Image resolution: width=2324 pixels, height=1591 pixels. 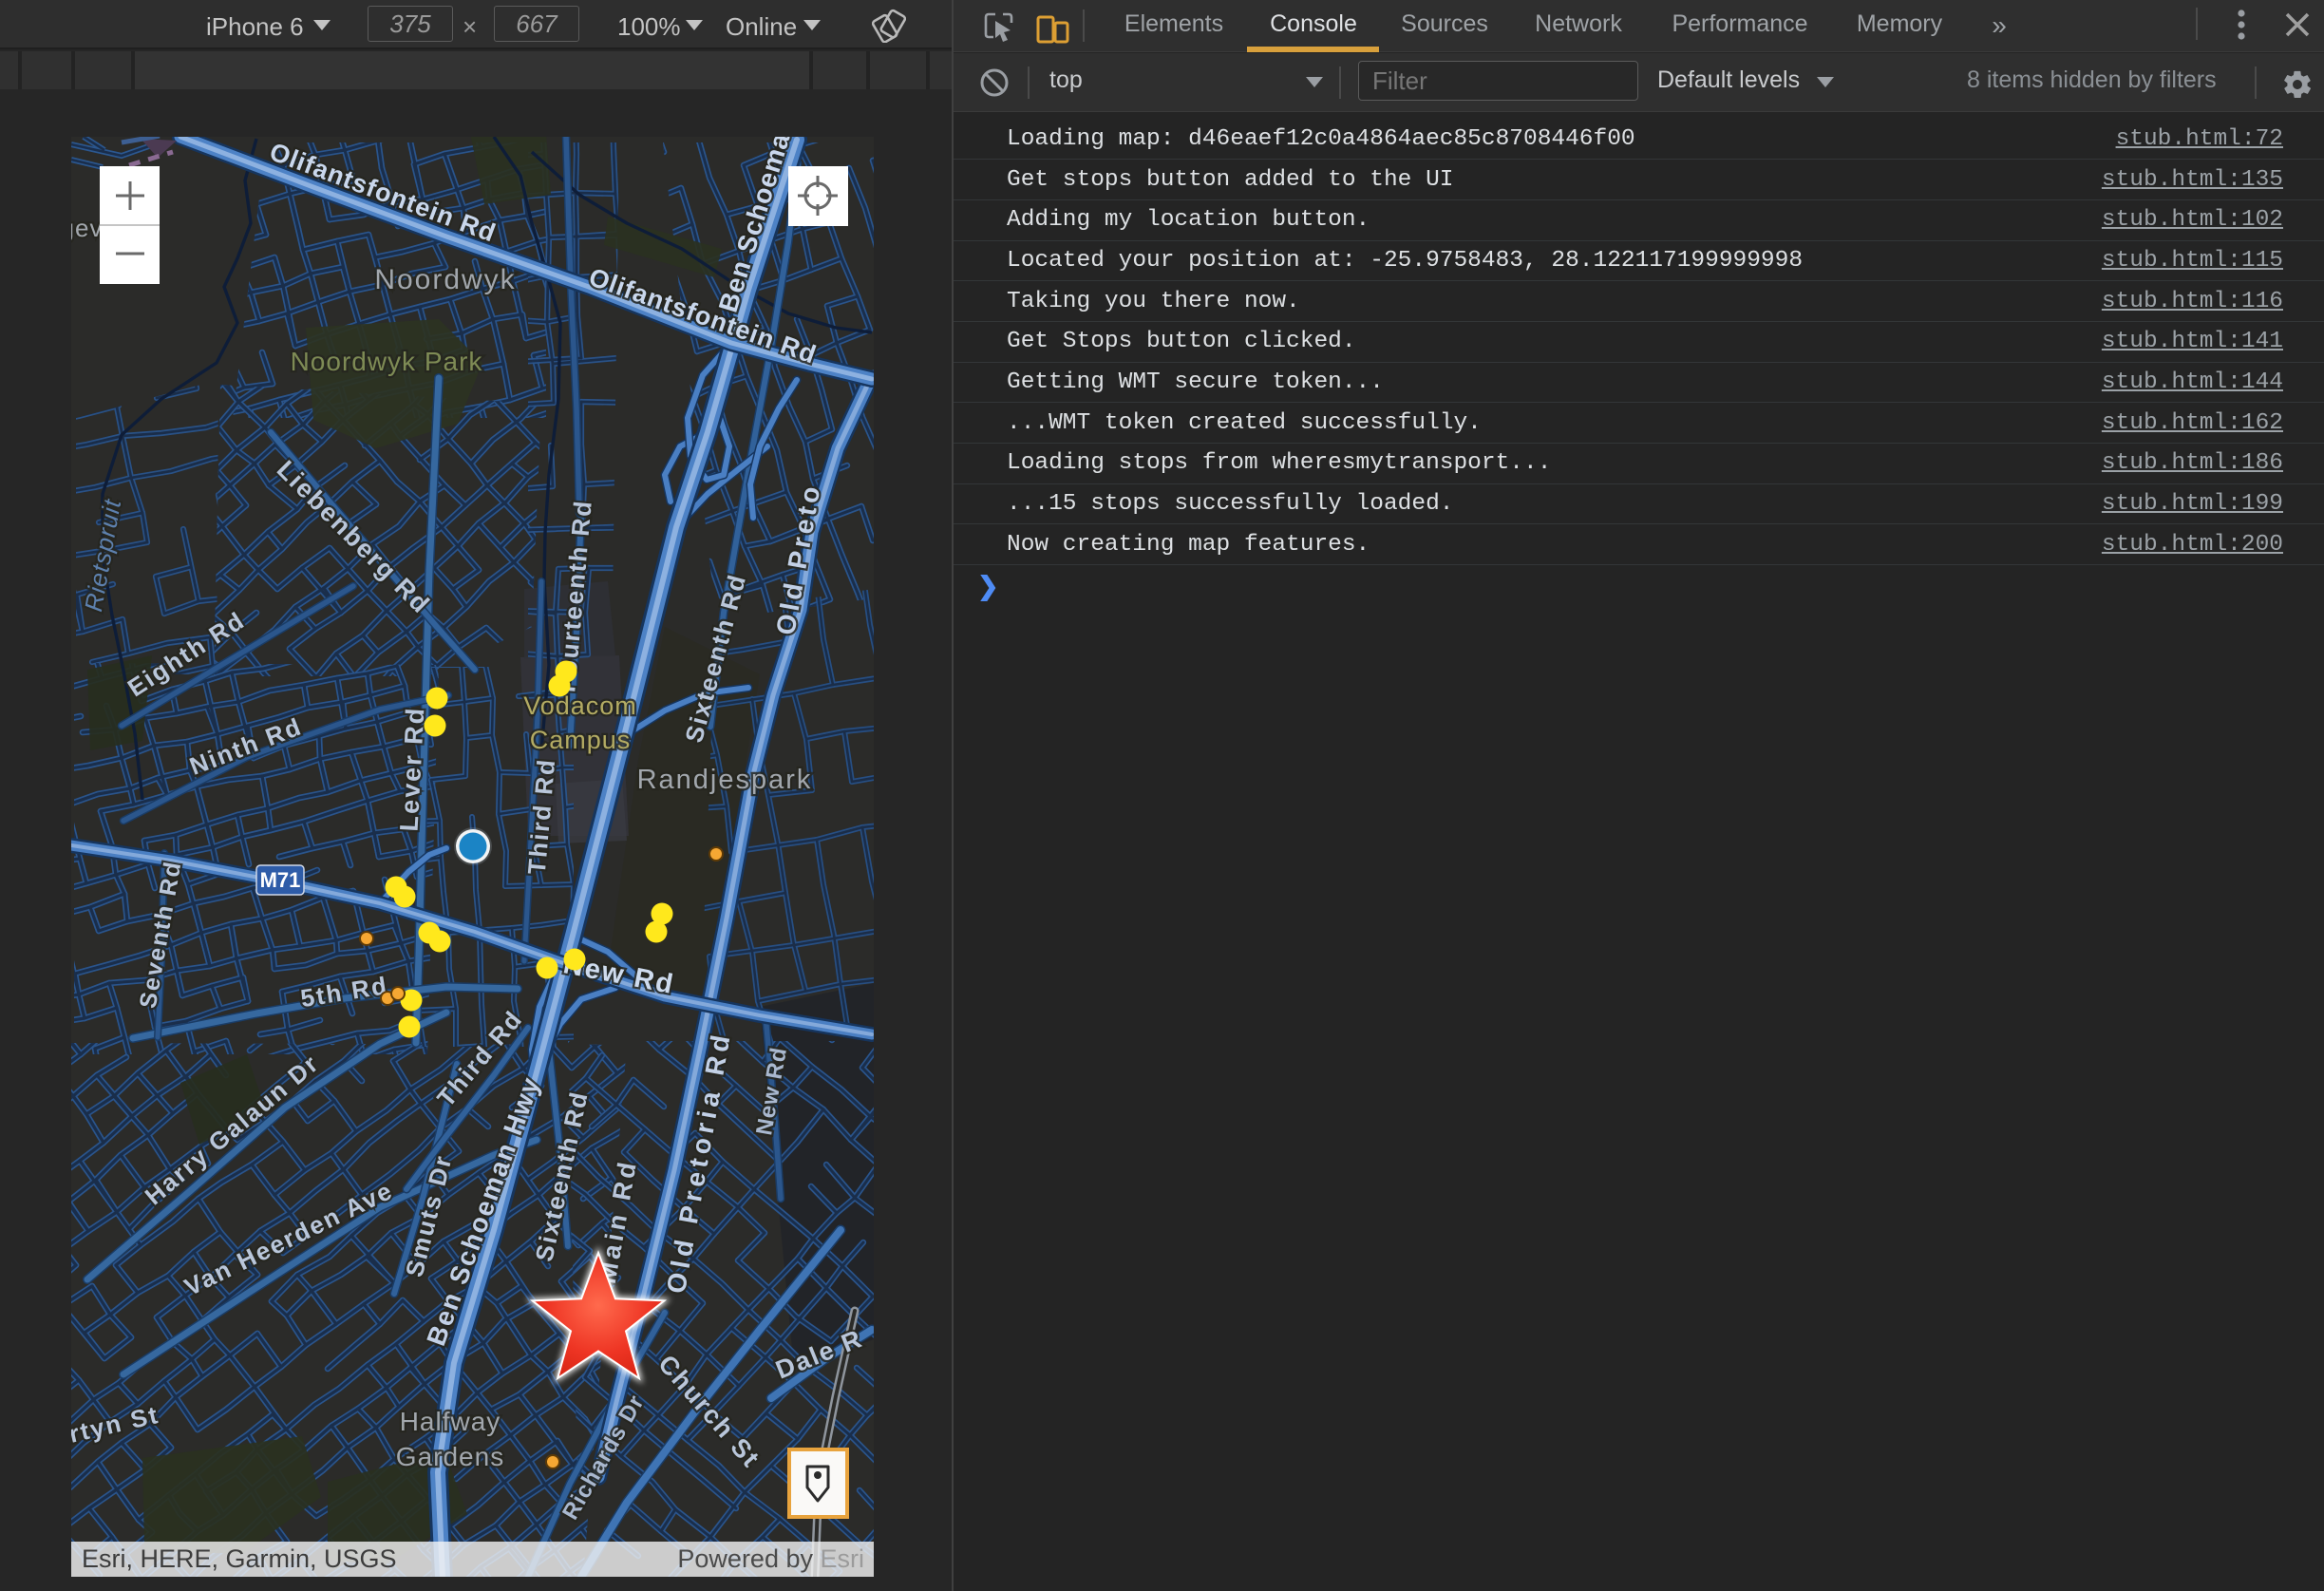 What do you see at coordinates (450, 1456) in the screenshot?
I see `svg-text: Gardens` at bounding box center [450, 1456].